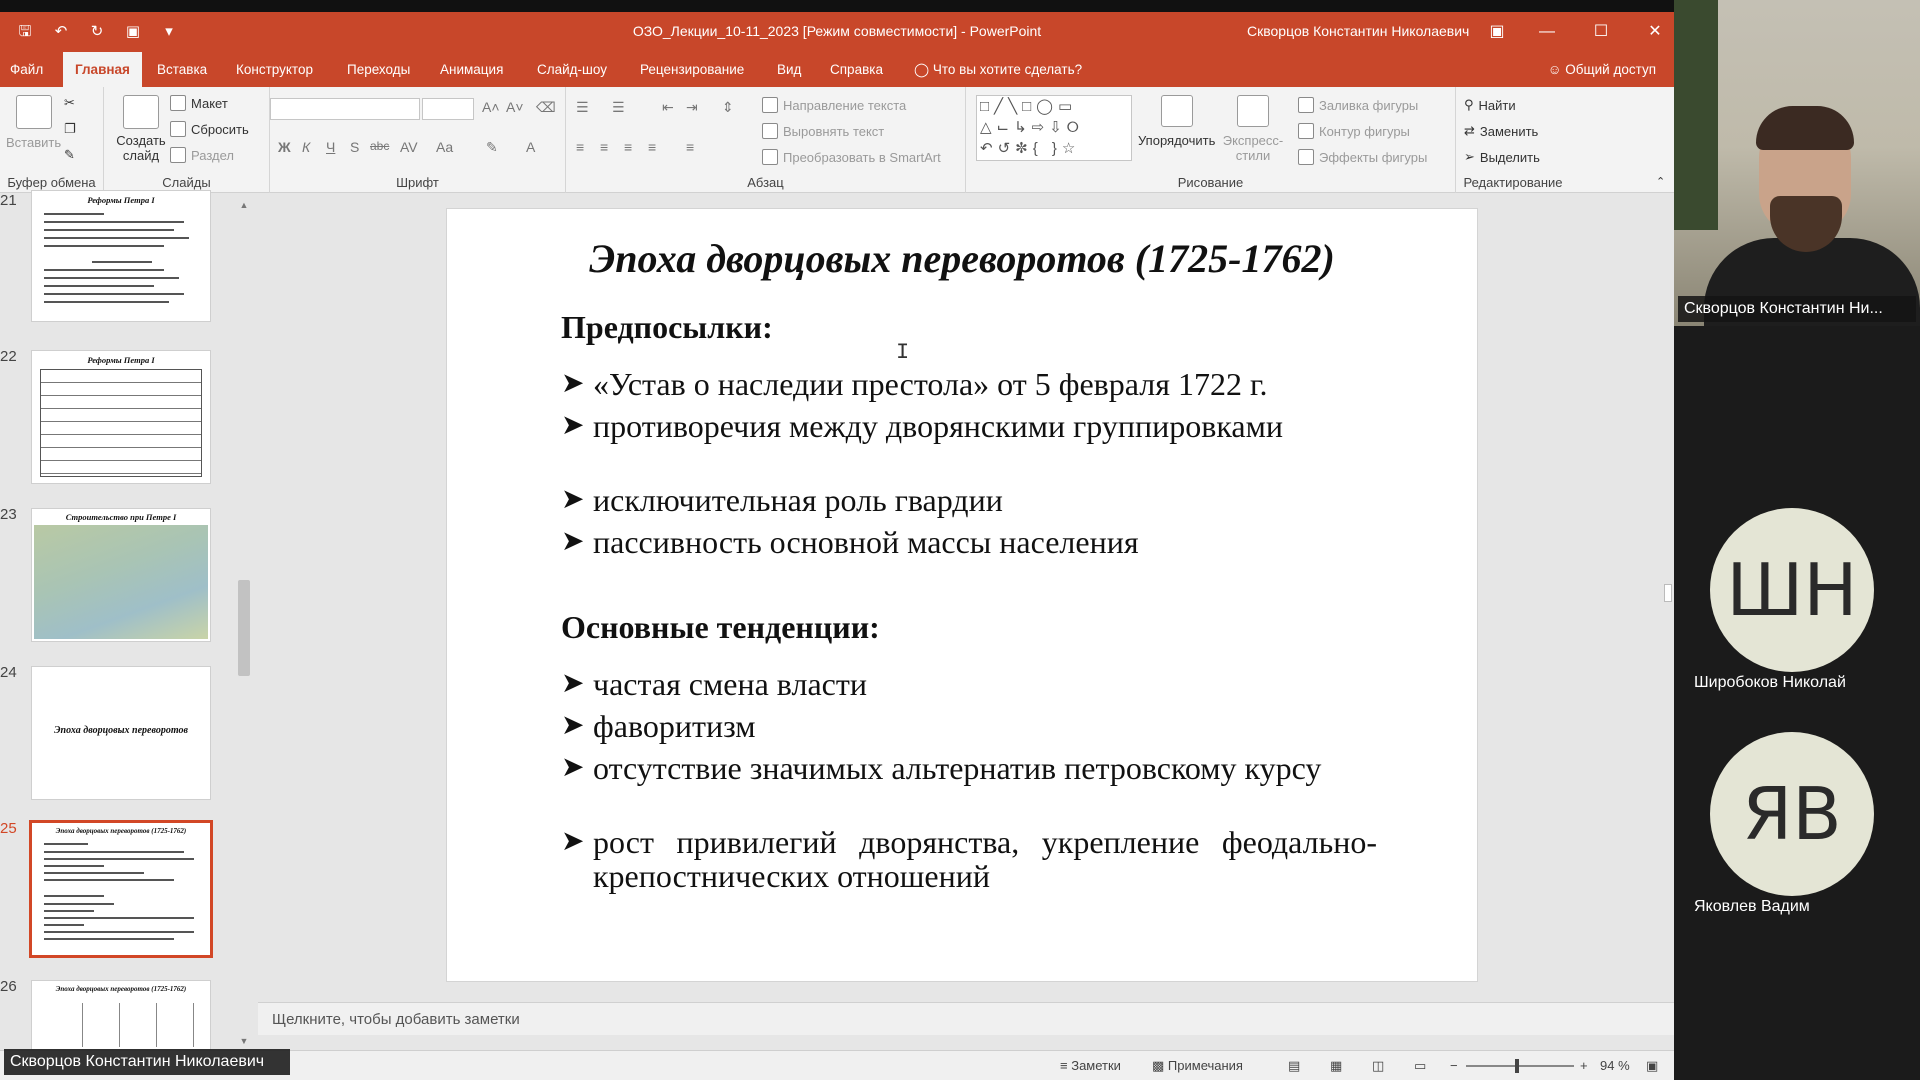 Image resolution: width=1920 pixels, height=1080 pixels. What do you see at coordinates (1792, 590) in the screenshot?
I see `participant-avatar: ШН` at bounding box center [1792, 590].